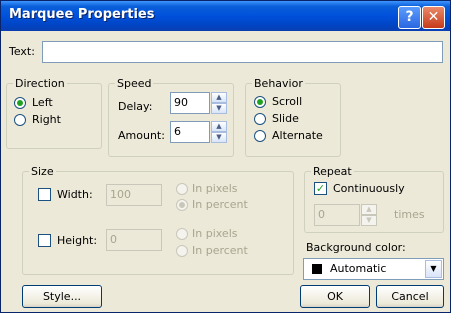  I want to click on height-in-pixels-radio, so click(182, 234).